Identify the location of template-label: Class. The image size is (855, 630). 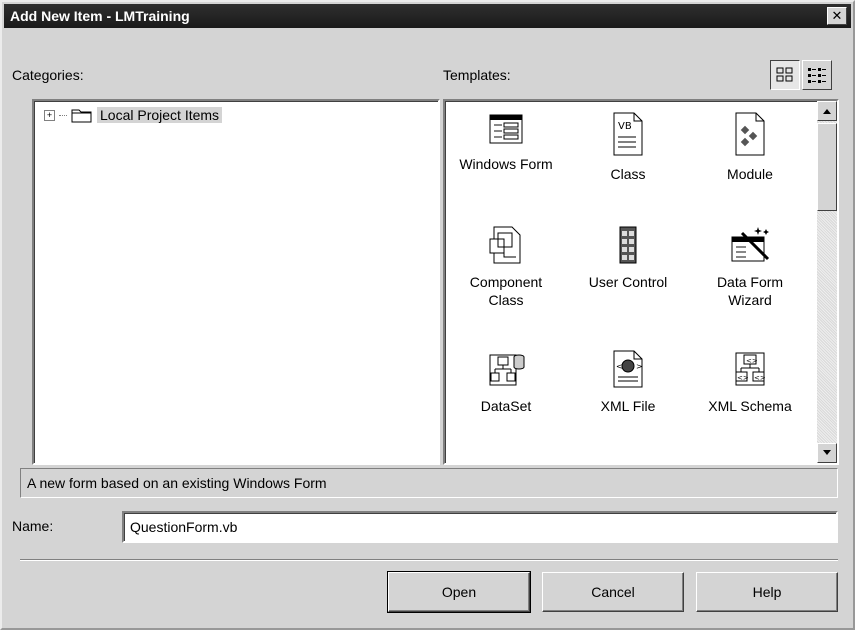
(628, 174).